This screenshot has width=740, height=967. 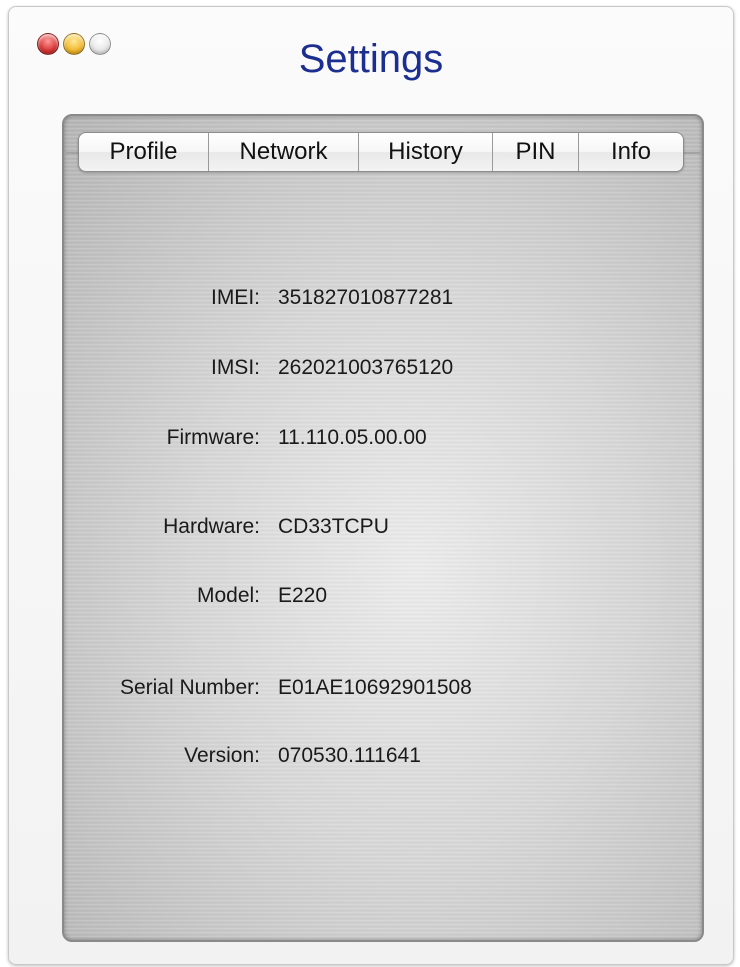 What do you see at coordinates (371, 59) in the screenshot?
I see `window-title: Settings` at bounding box center [371, 59].